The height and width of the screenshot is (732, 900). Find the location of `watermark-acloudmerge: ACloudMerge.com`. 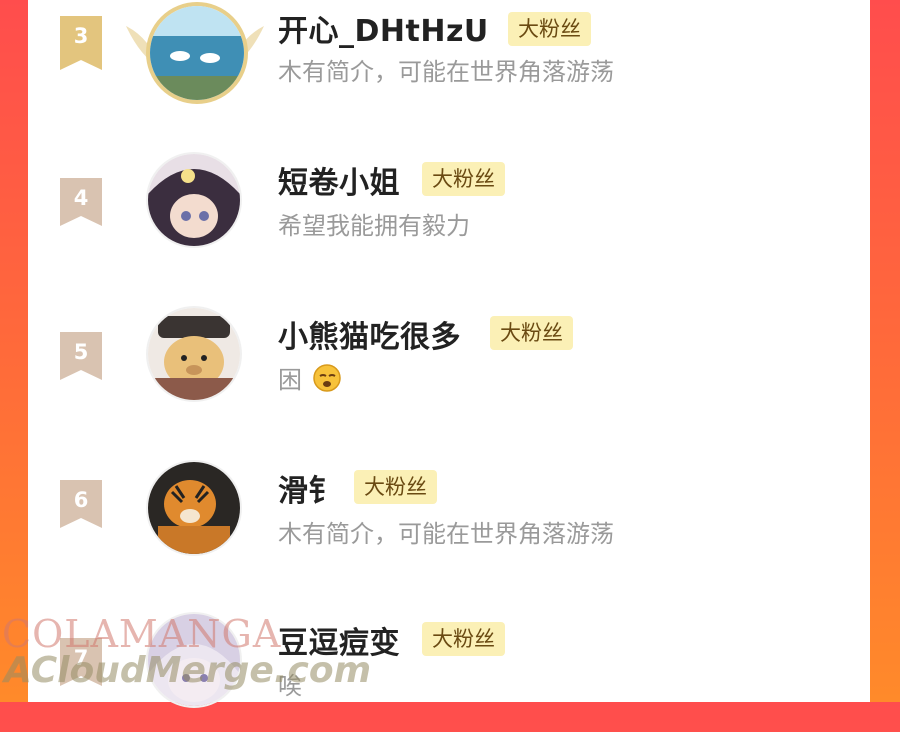

watermark-acloudmerge: ACloudMerge.com is located at coordinates (188, 670).